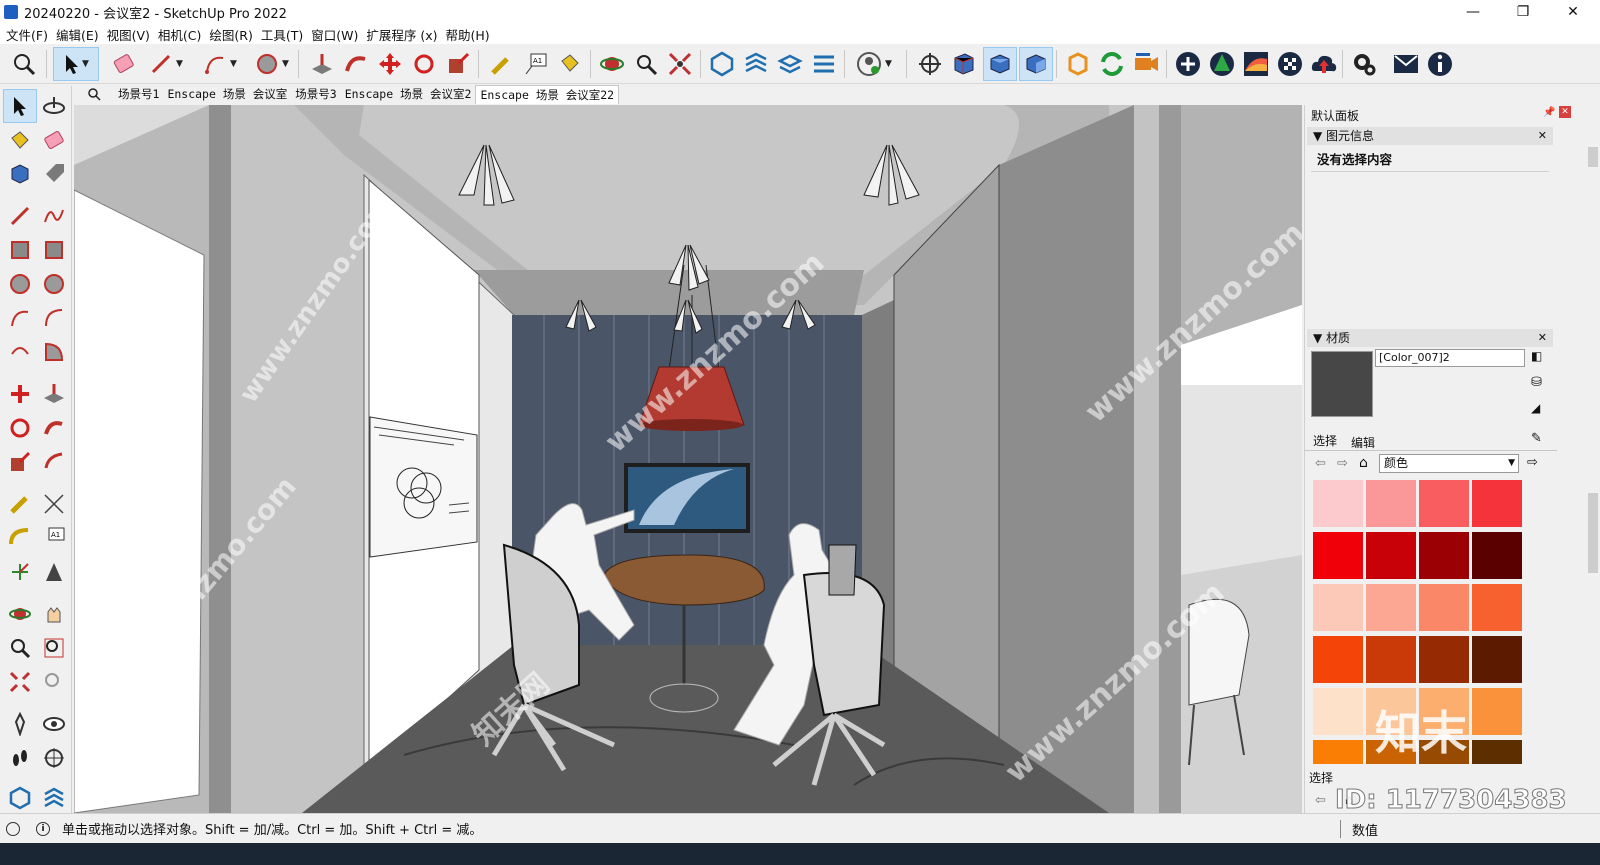 Image resolution: width=1600 pixels, height=865 pixels. I want to click on add-icon, so click(1188, 64).